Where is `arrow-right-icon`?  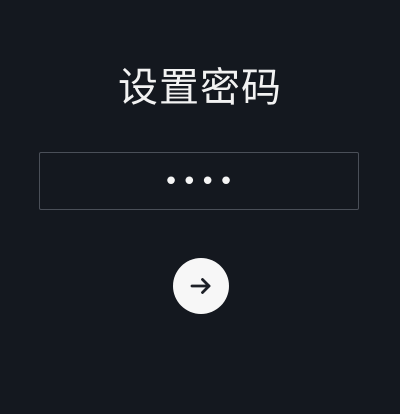
arrow-right-icon is located at coordinates (201, 286).